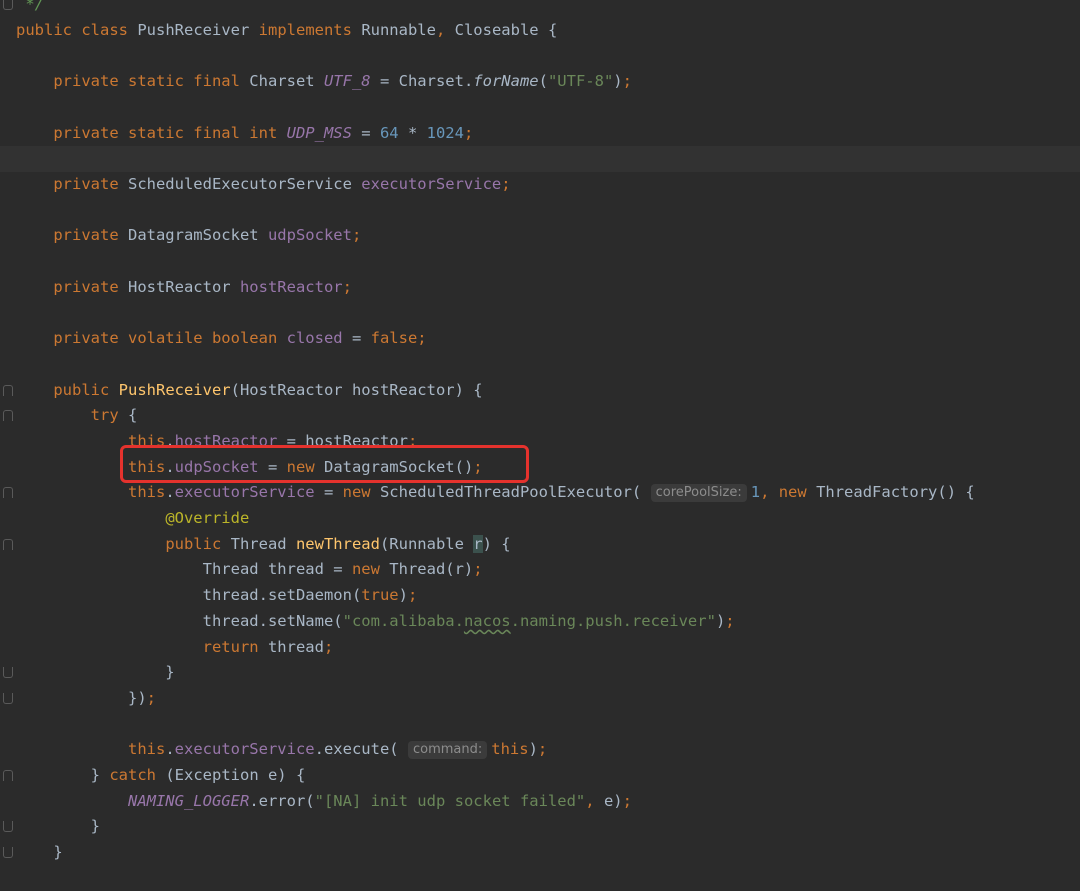 The width and height of the screenshot is (1080, 891). I want to click on code-token: catch, so click(137, 775).